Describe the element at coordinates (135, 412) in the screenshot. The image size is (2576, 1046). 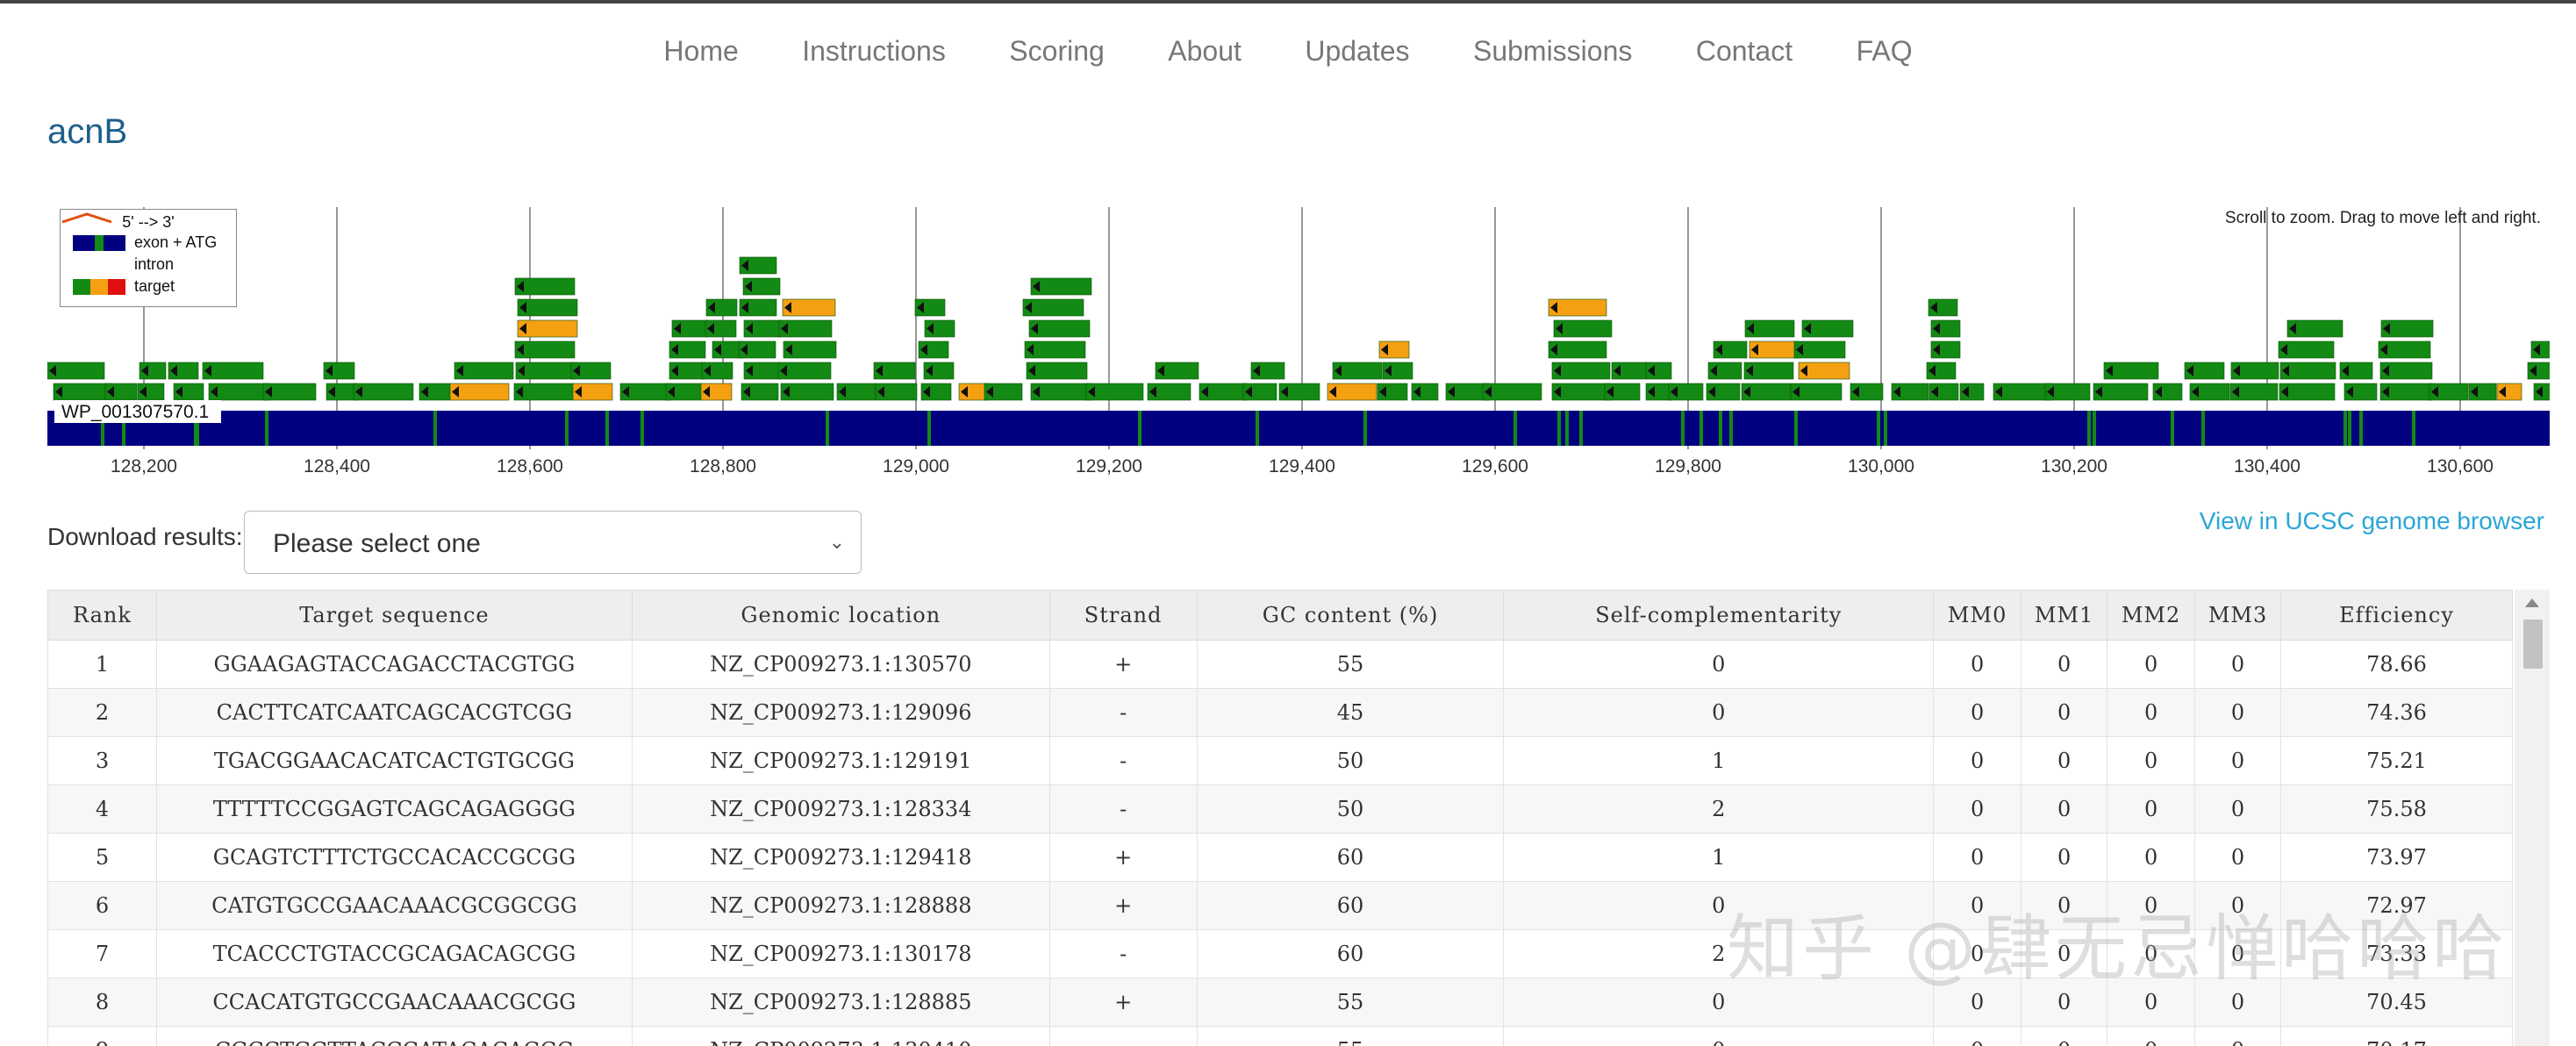
I see `transcript-label: WP_001307570.1` at that location.